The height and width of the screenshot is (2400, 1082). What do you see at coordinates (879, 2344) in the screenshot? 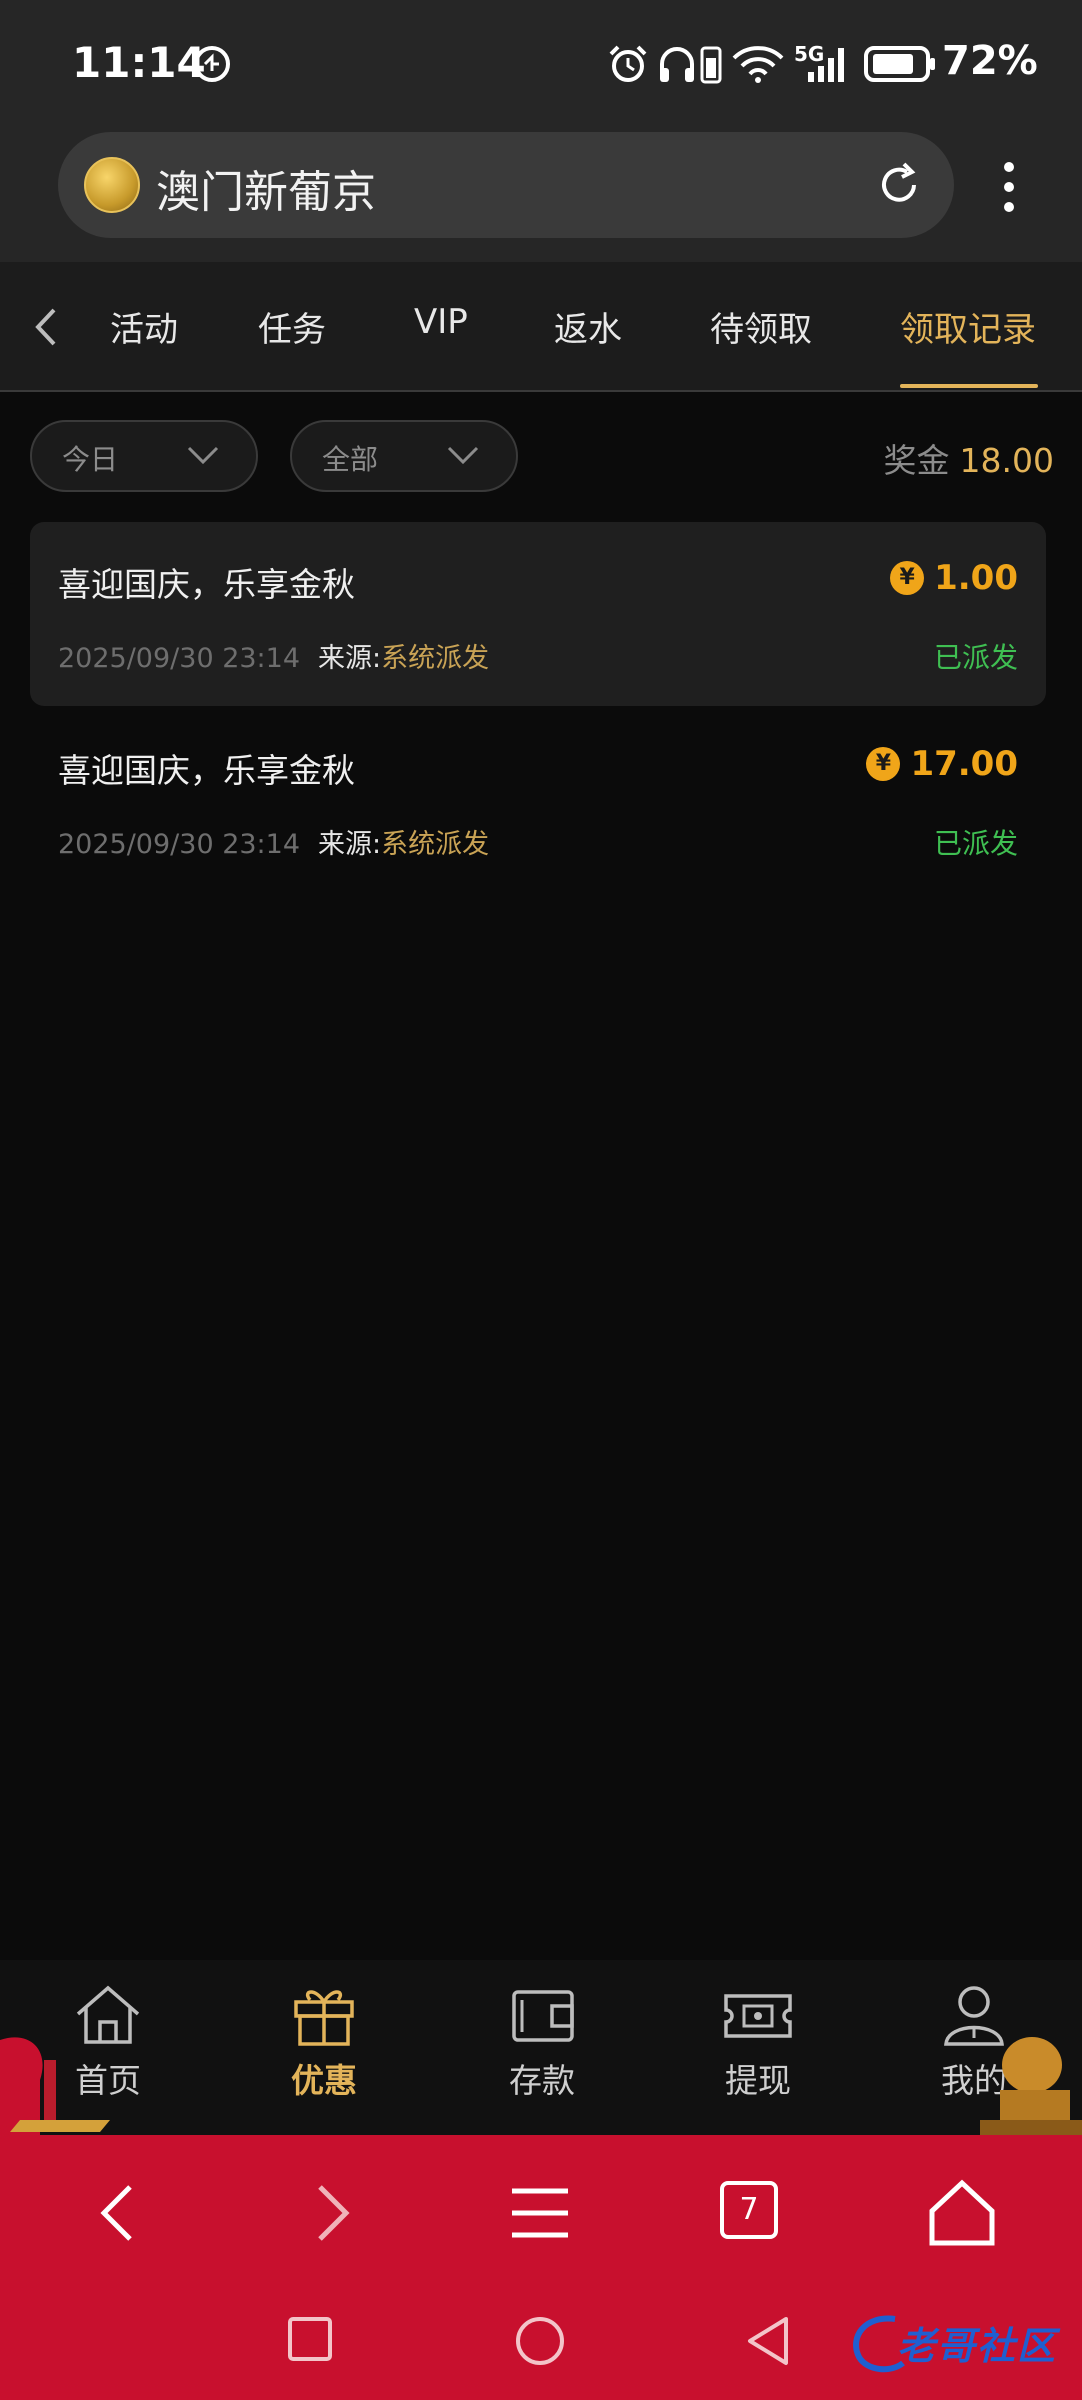
I see `dragon-logo-icon` at bounding box center [879, 2344].